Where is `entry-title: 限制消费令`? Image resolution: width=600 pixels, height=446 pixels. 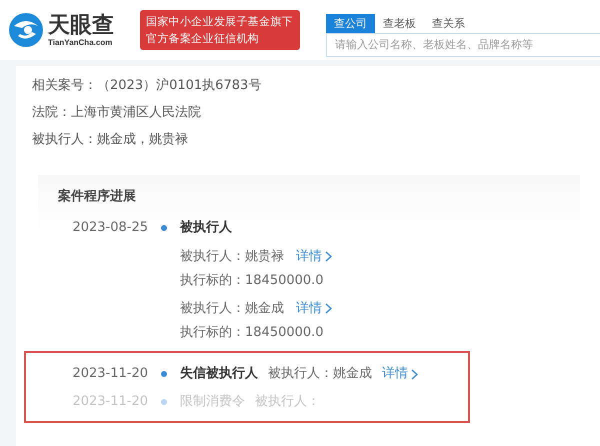
entry-title: 限制消费令 is located at coordinates (212, 402).